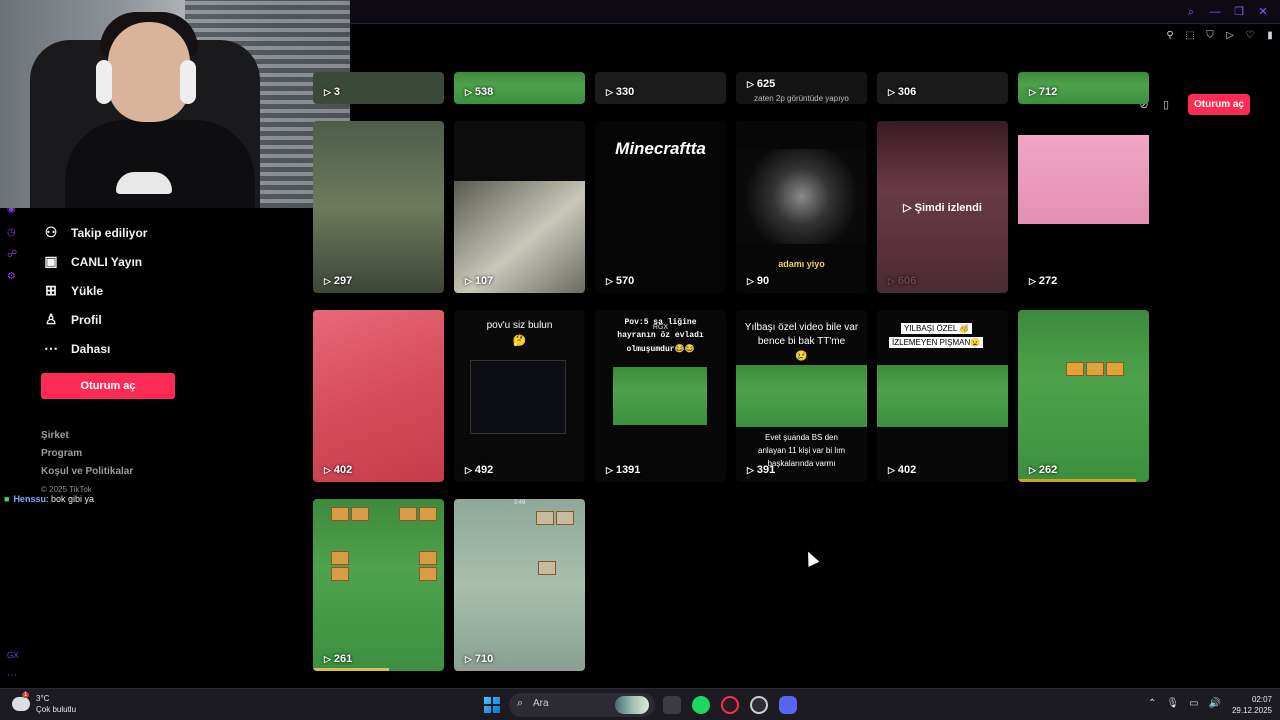 The image size is (1280, 720). What do you see at coordinates (492, 705) in the screenshot?
I see `windows-start-icon` at bounding box center [492, 705].